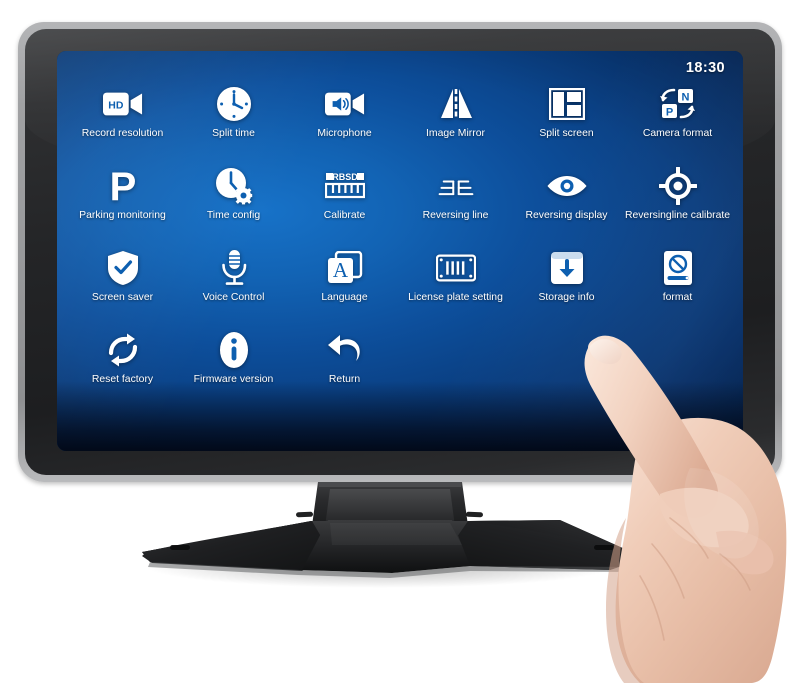 The image size is (800, 683). I want to click on menu-item-split-screen: Split screen, so click(566, 123).